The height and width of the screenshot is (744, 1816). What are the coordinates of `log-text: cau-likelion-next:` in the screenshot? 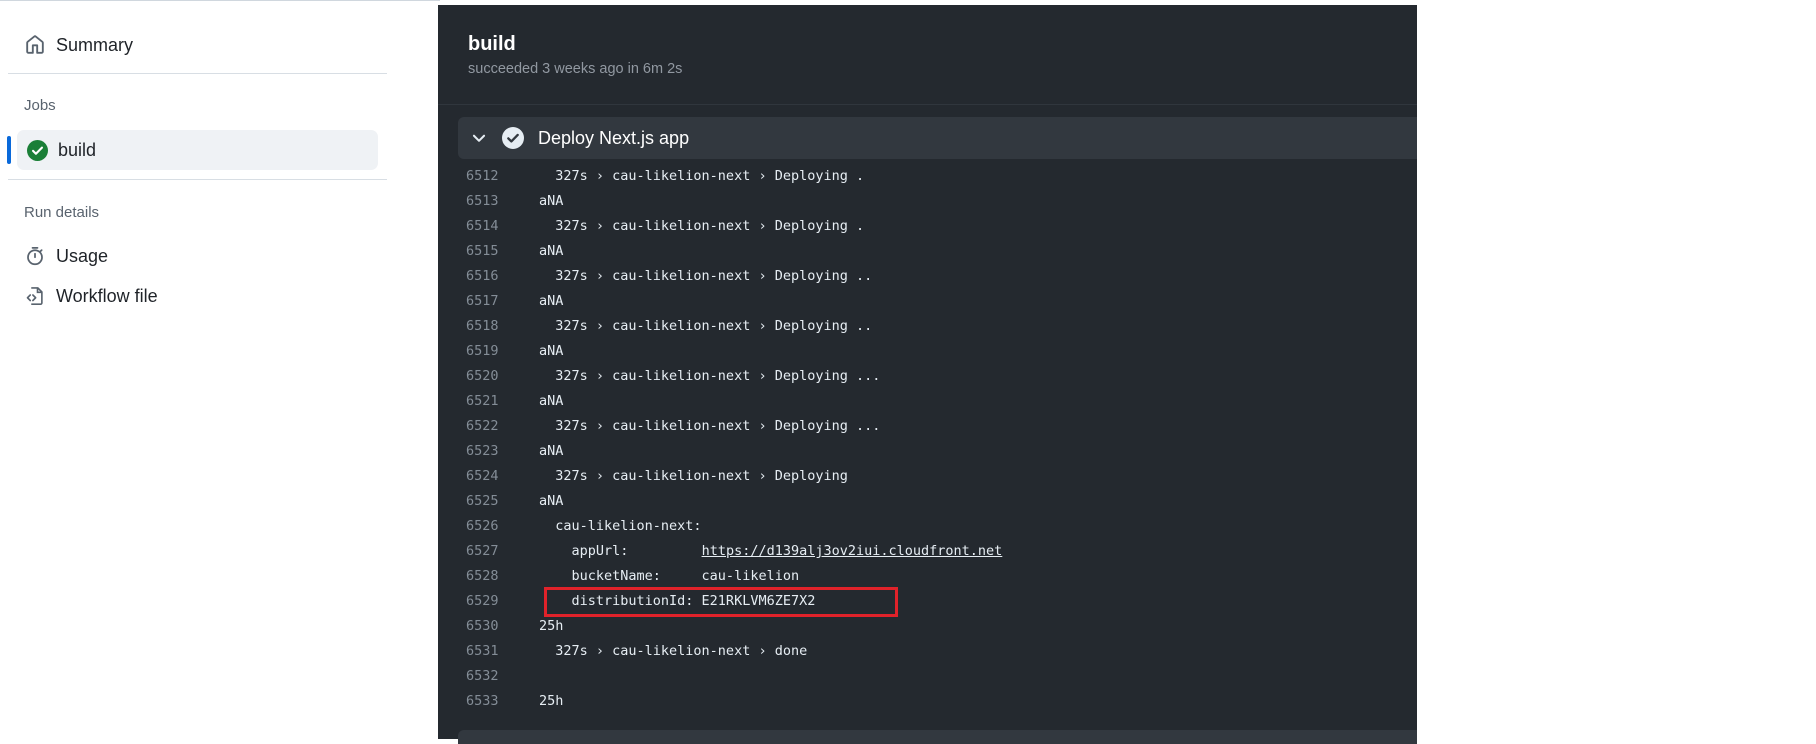 It's located at (620, 526).